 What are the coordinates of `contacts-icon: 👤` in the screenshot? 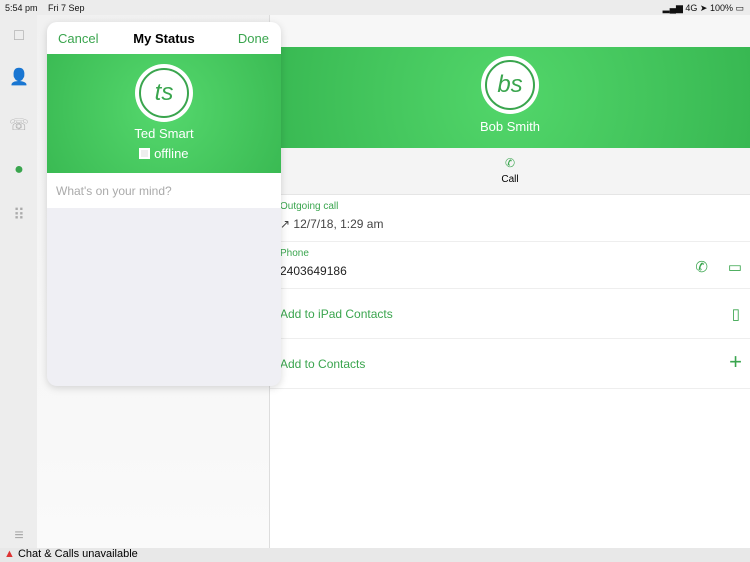 It's located at (19, 77).